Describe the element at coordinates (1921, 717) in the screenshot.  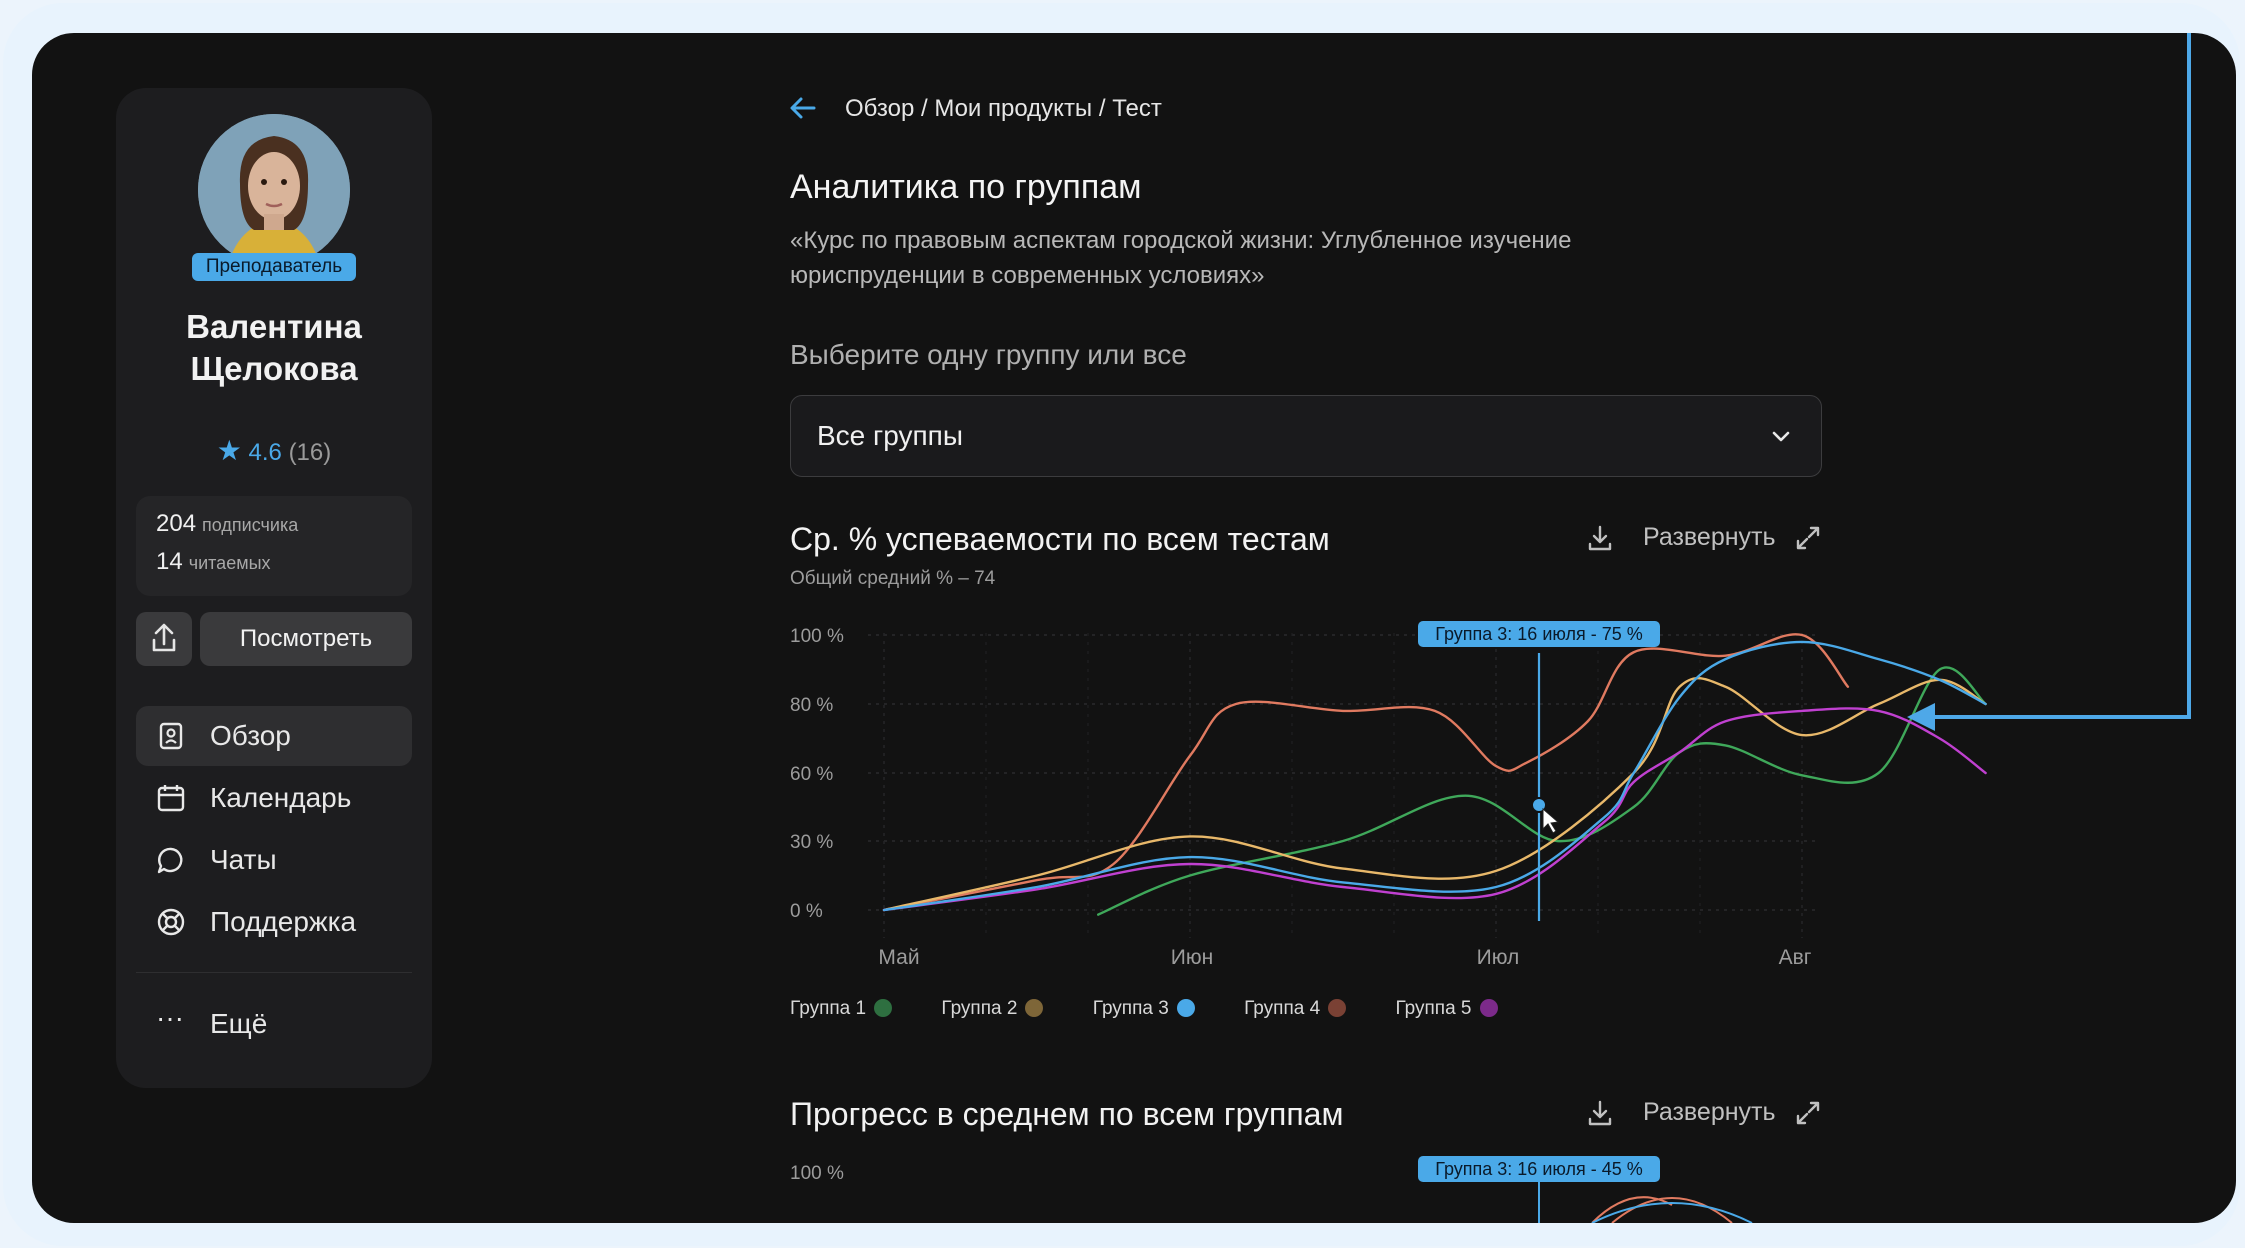
I see `annotation-arrow-head` at that location.